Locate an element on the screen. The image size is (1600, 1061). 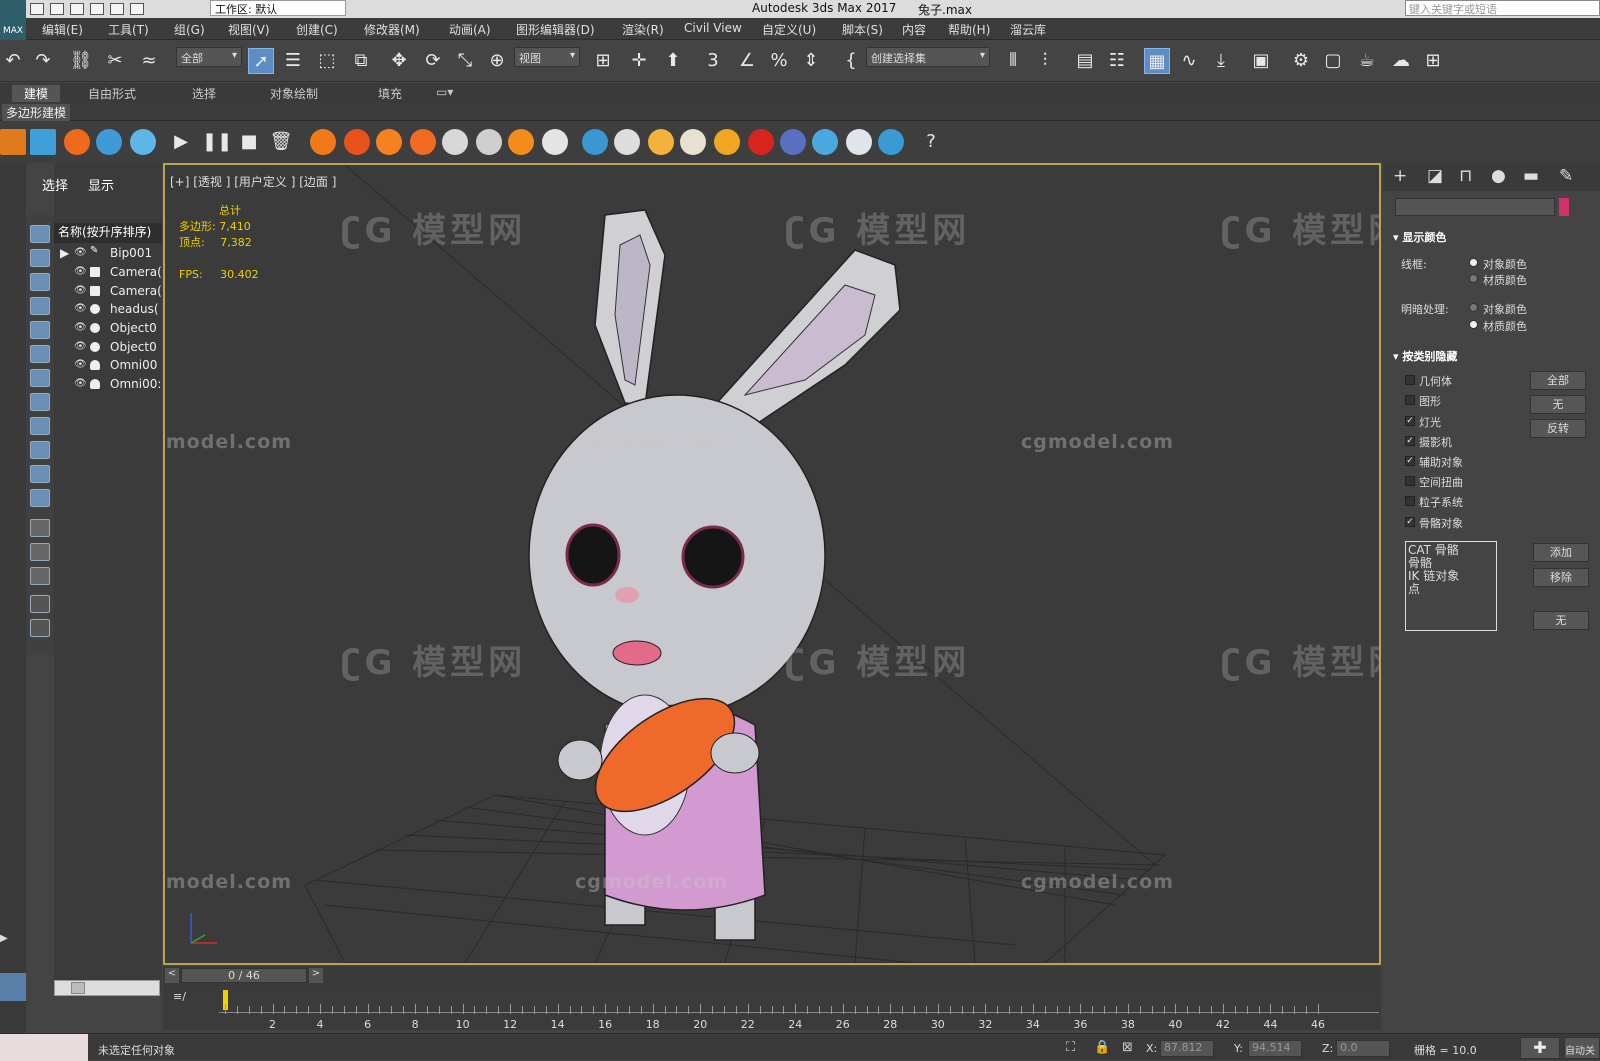
percent-snap-icon: % is located at coordinates (779, 61).